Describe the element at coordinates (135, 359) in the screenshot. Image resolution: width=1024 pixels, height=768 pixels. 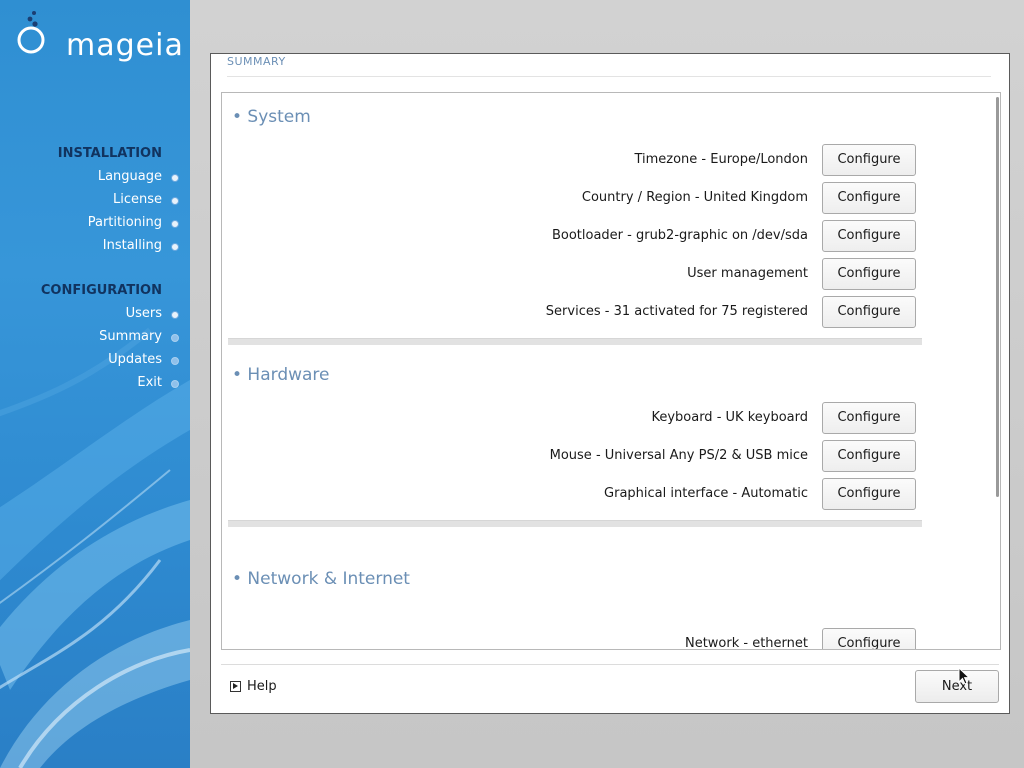
I see `nav-item-label: Updates` at that location.